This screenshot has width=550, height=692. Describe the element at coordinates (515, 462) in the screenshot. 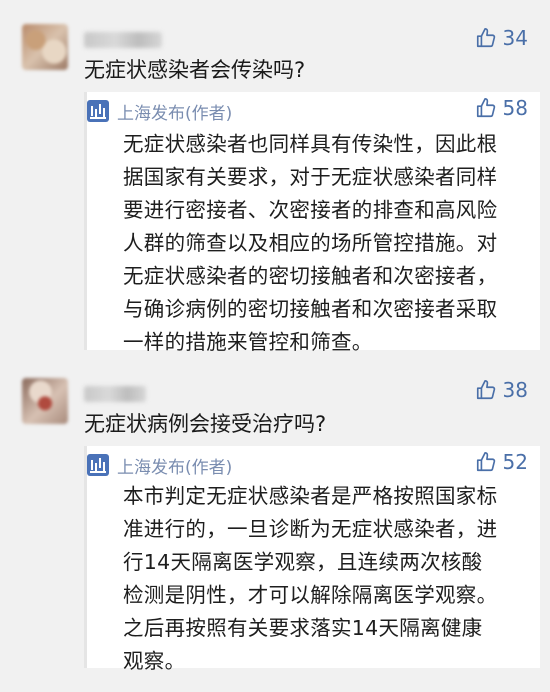

I see `reply-like-count: 52` at that location.